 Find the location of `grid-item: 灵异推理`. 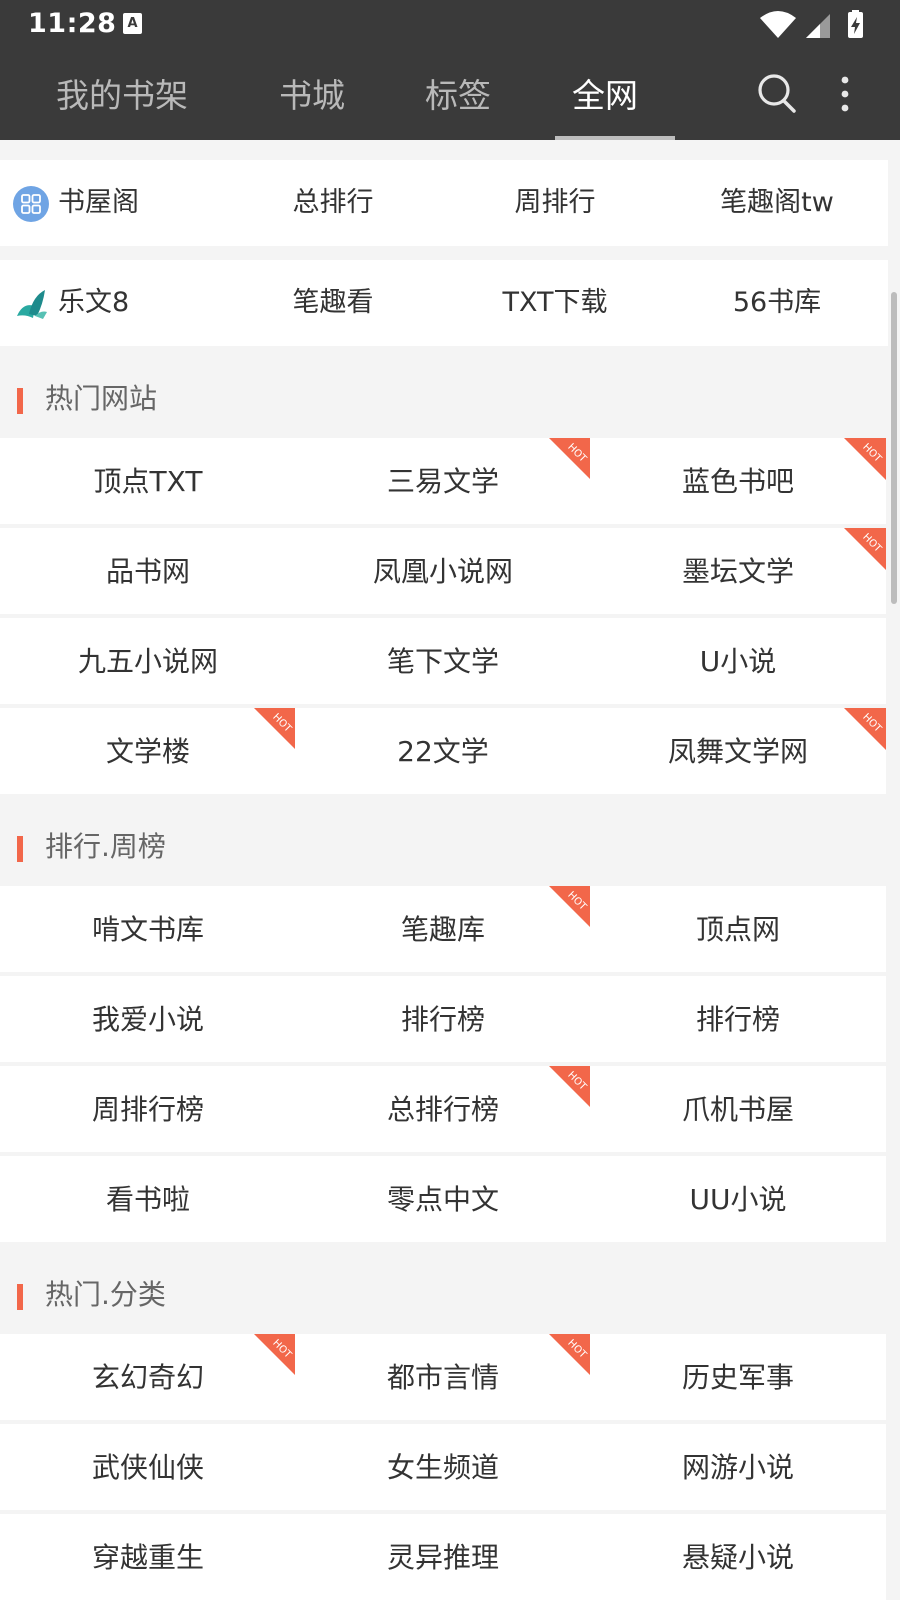

grid-item: 灵异推理 is located at coordinates (443, 1557).